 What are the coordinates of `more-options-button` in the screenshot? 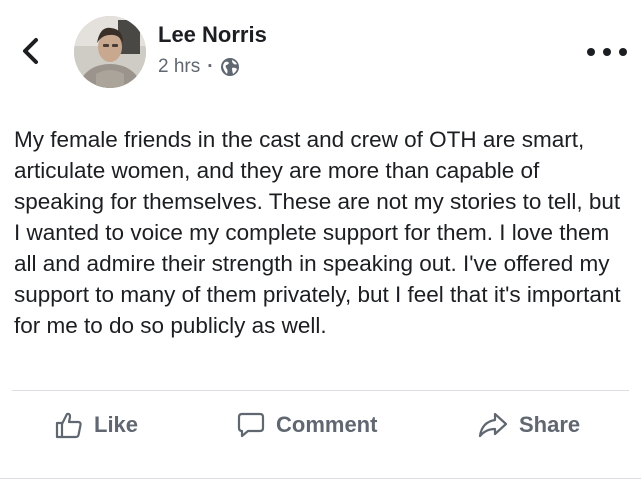 It's located at (607, 52).